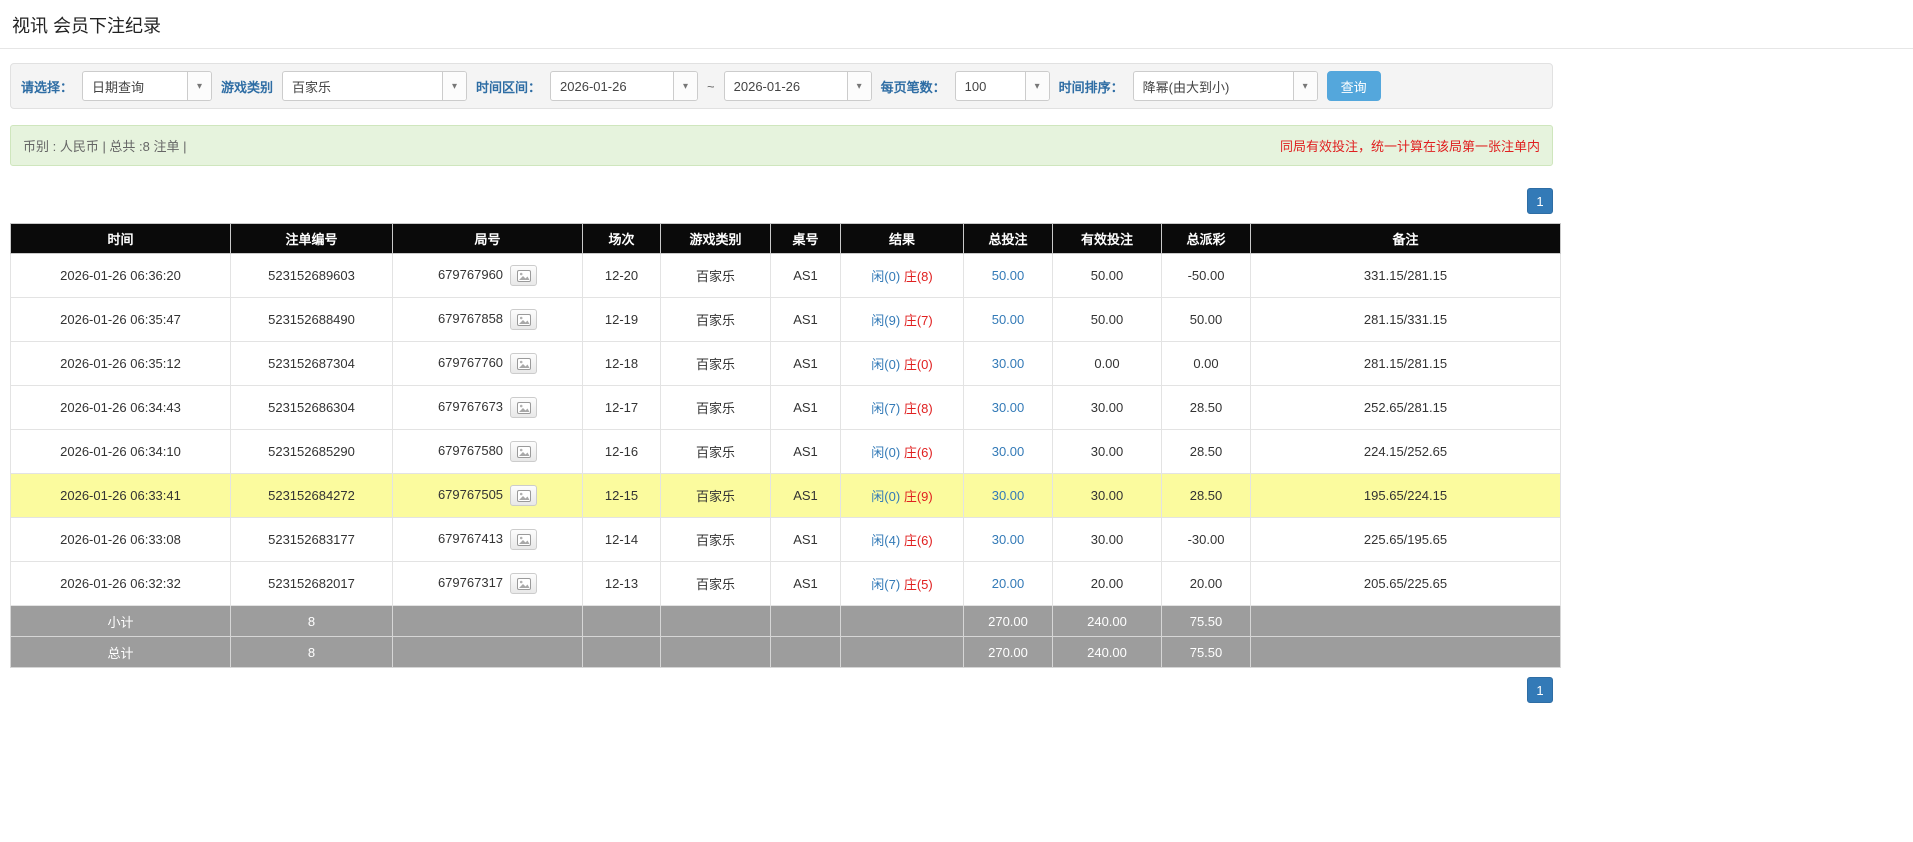  Describe the element at coordinates (902, 319) in the screenshot. I see `cell-result: 闲(9) 庄(7)` at that location.